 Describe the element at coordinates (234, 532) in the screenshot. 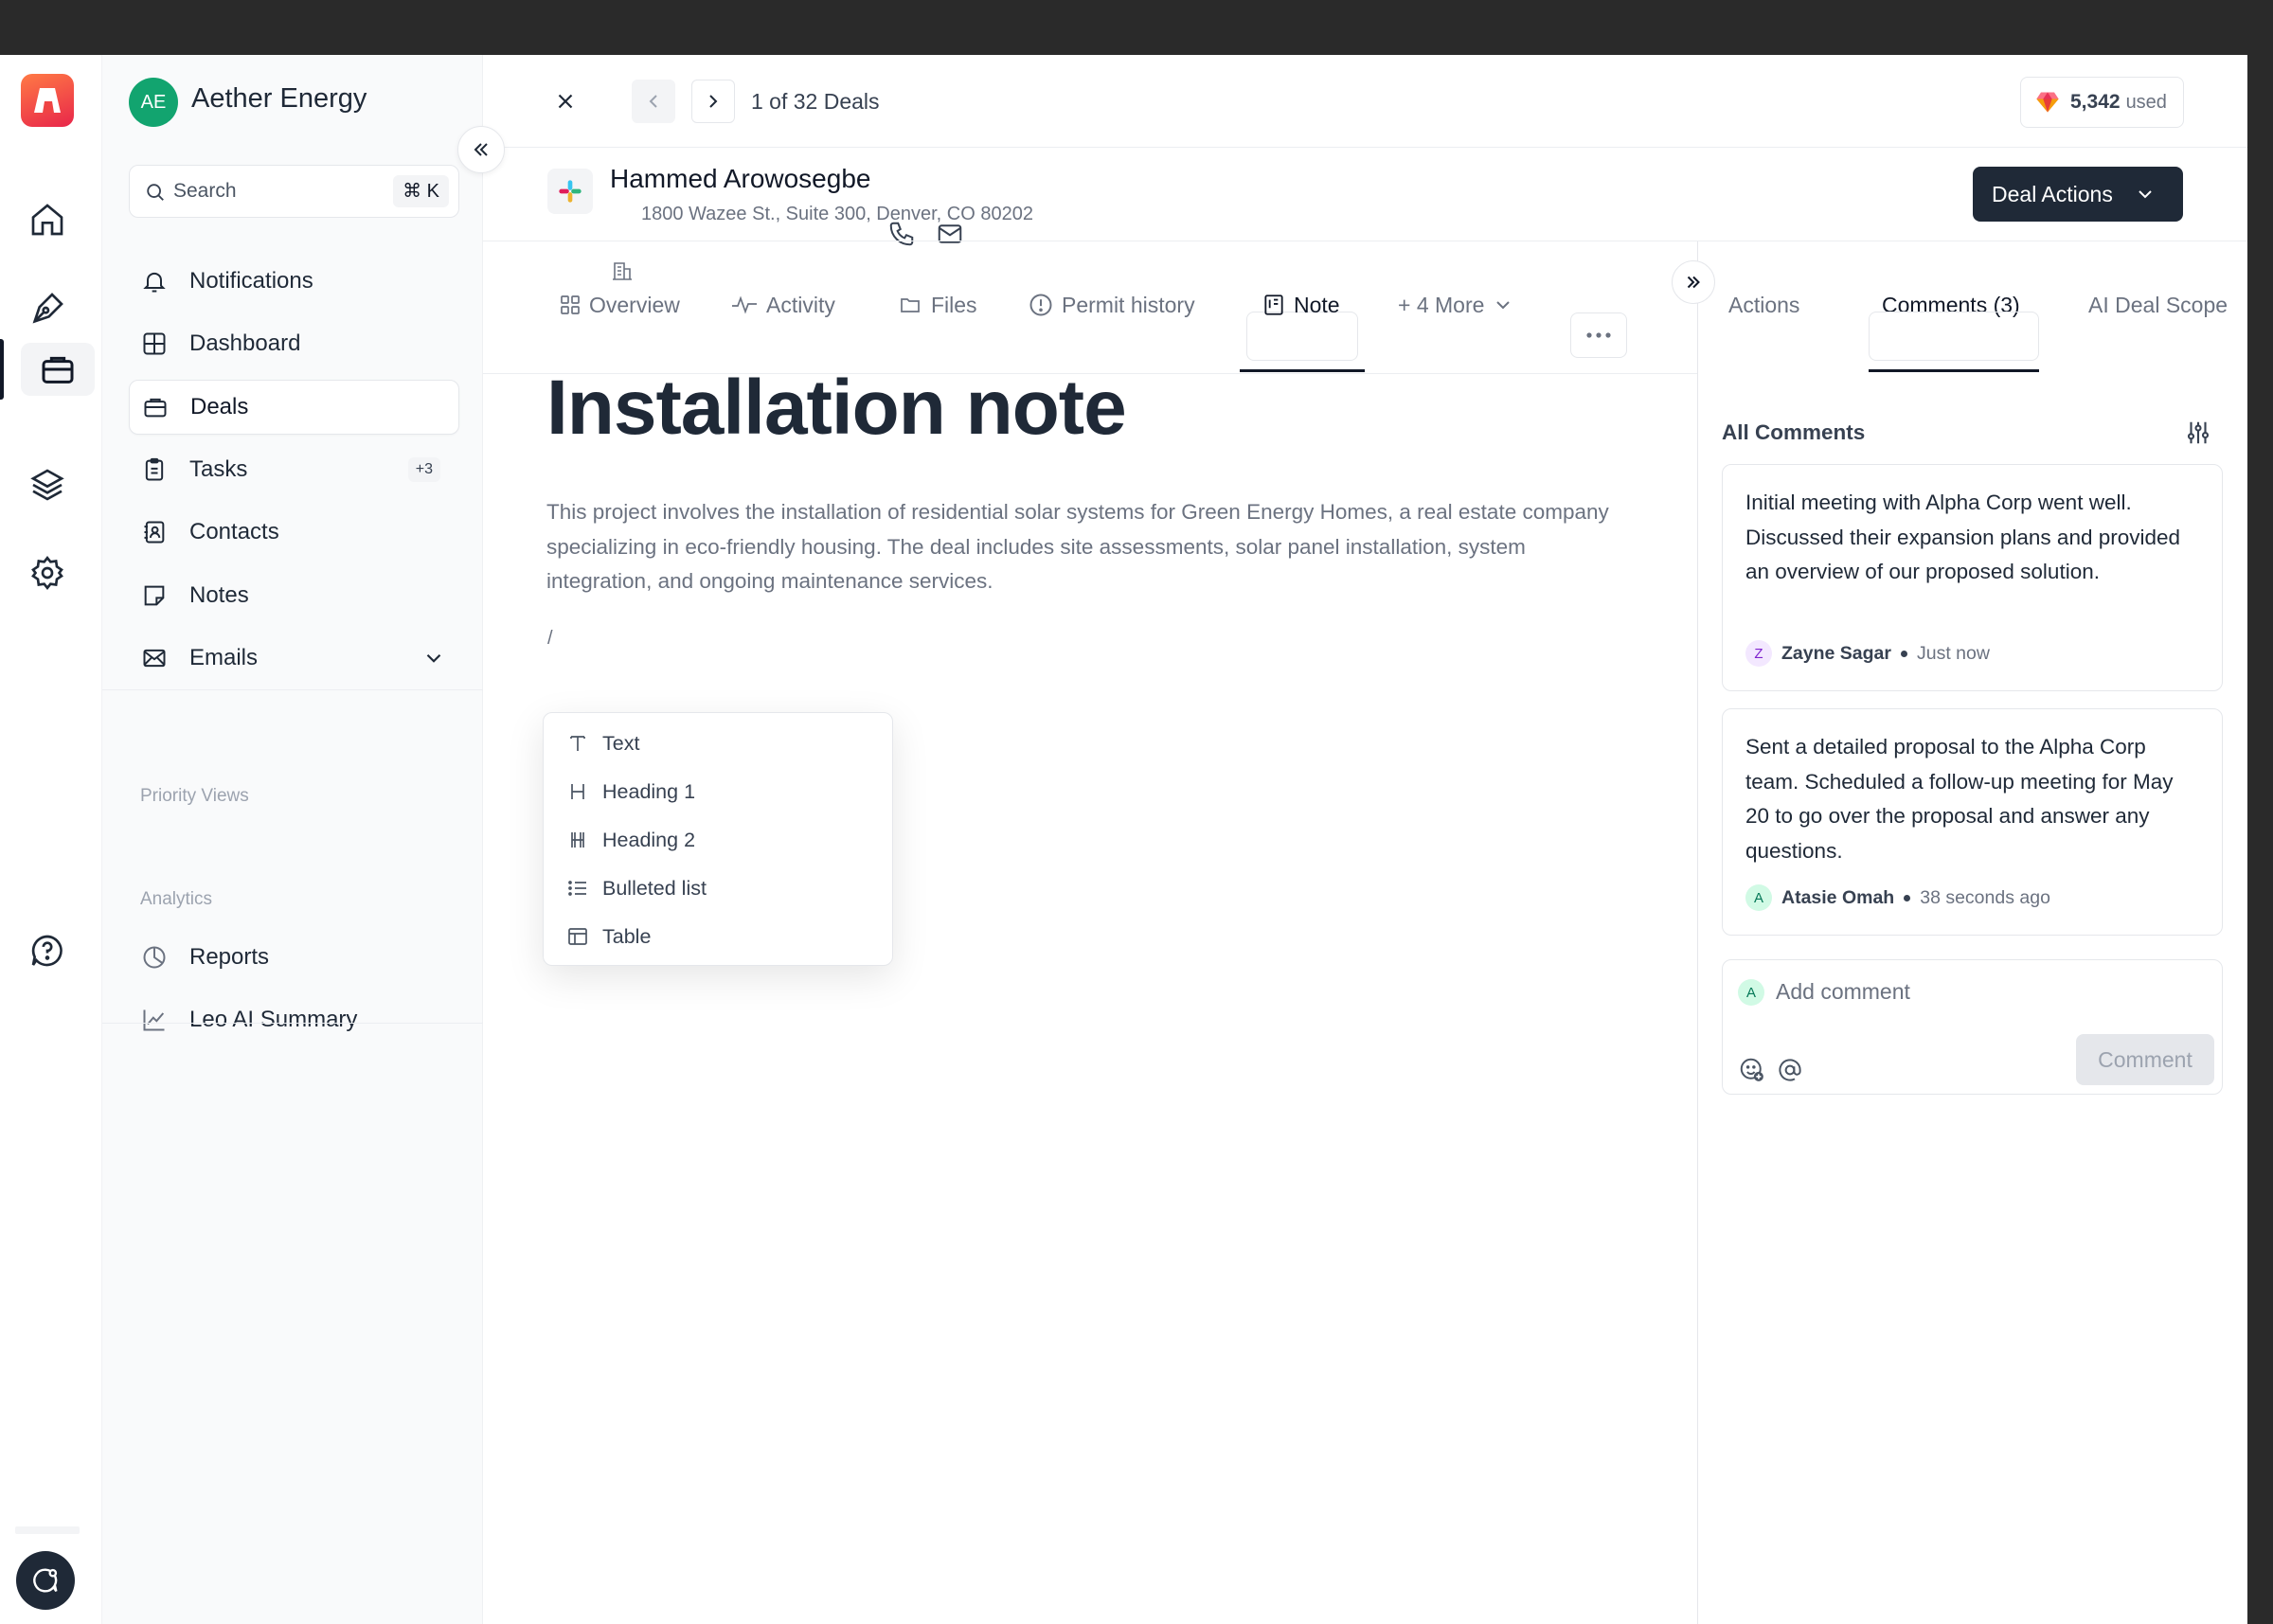

I see `sidebar-item-label: Contacts` at that location.